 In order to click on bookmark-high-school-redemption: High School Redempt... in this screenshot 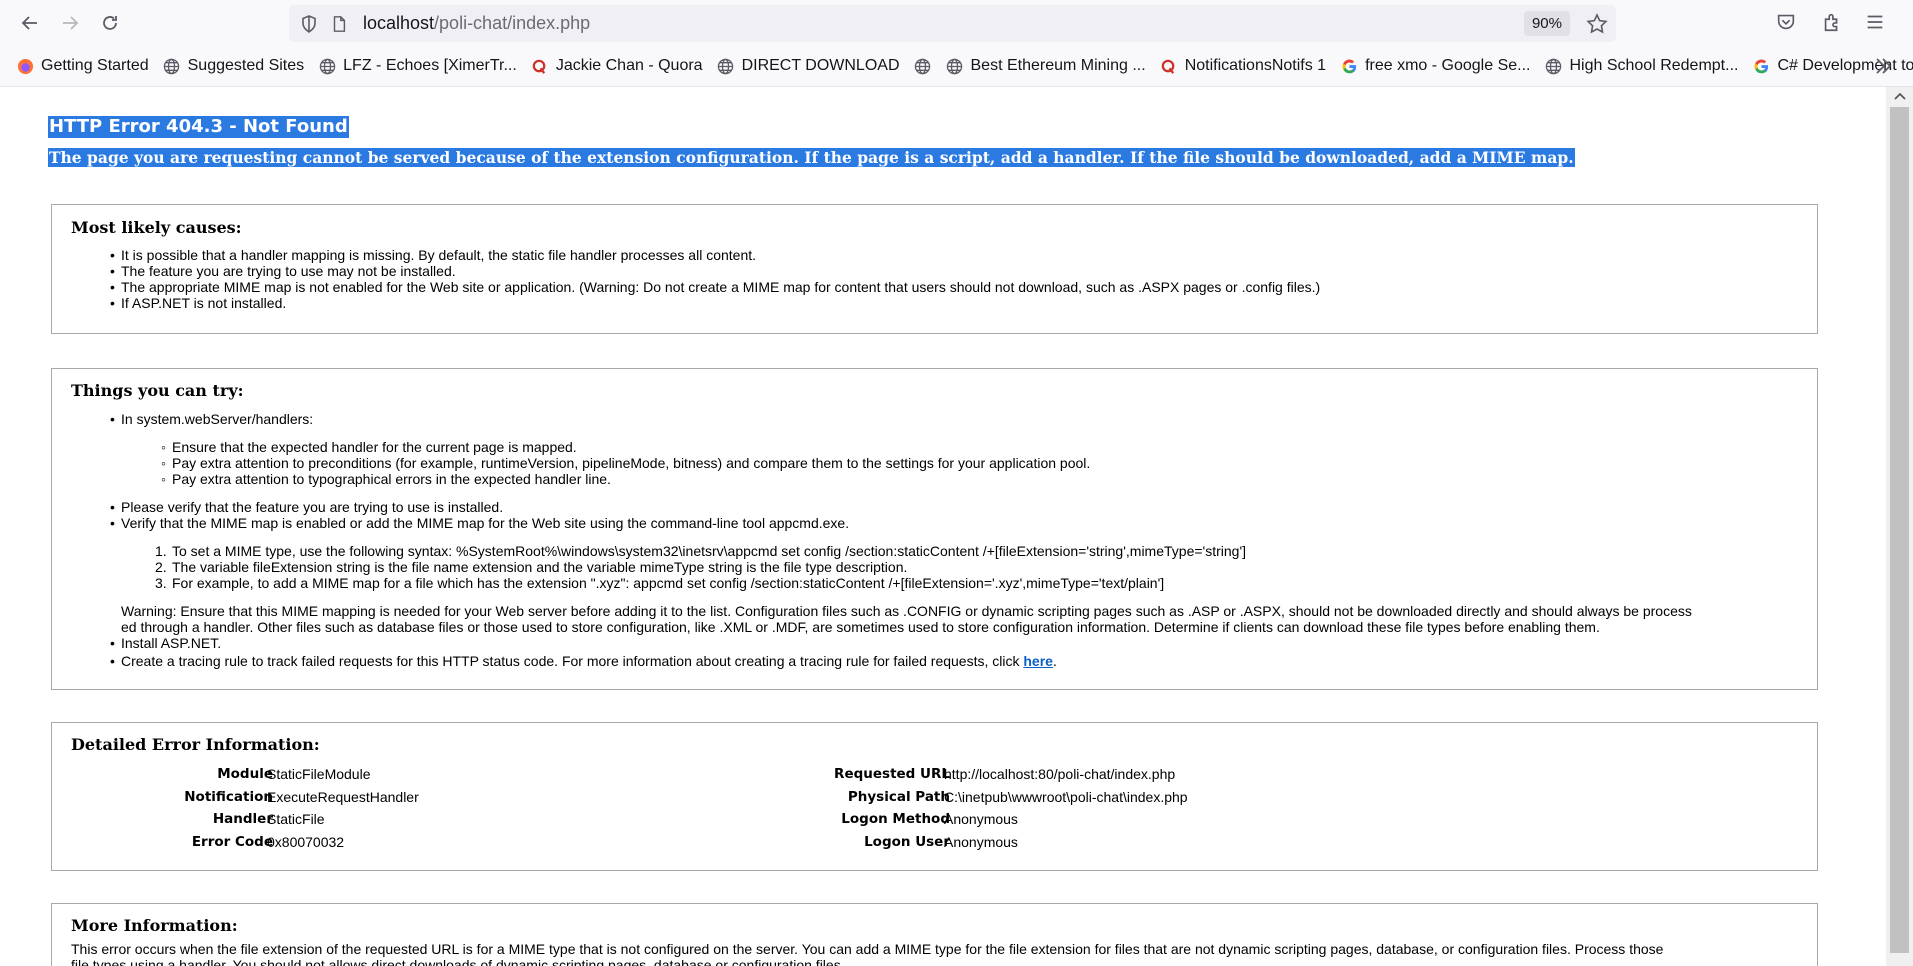, I will do `click(1641, 66)`.